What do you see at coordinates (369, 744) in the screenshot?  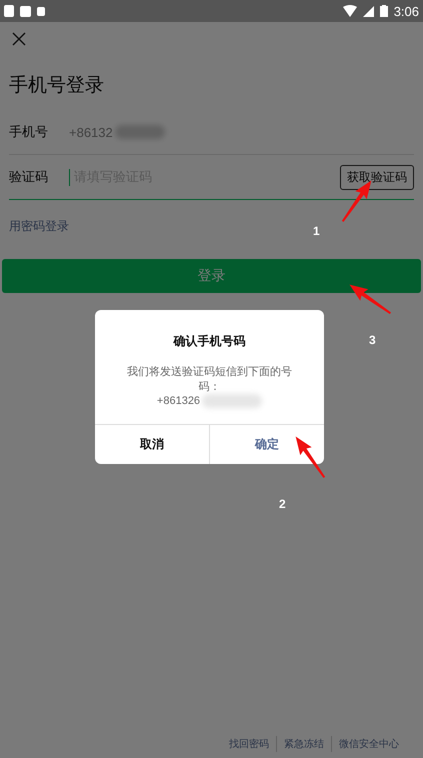 I see `footer-link: 微信安全中心` at bounding box center [369, 744].